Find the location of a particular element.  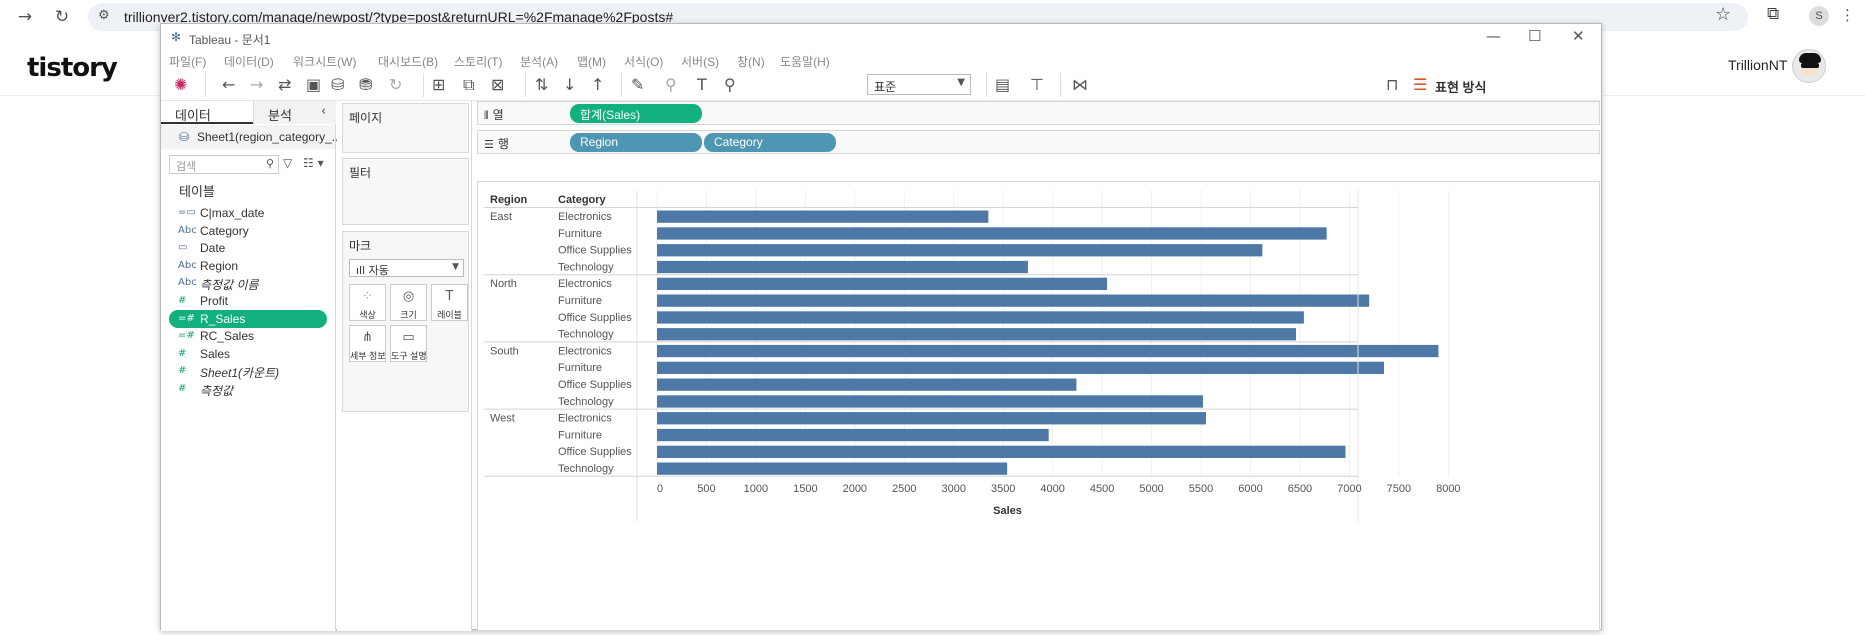

menu-analysis: 분석(A) is located at coordinates (539, 61).